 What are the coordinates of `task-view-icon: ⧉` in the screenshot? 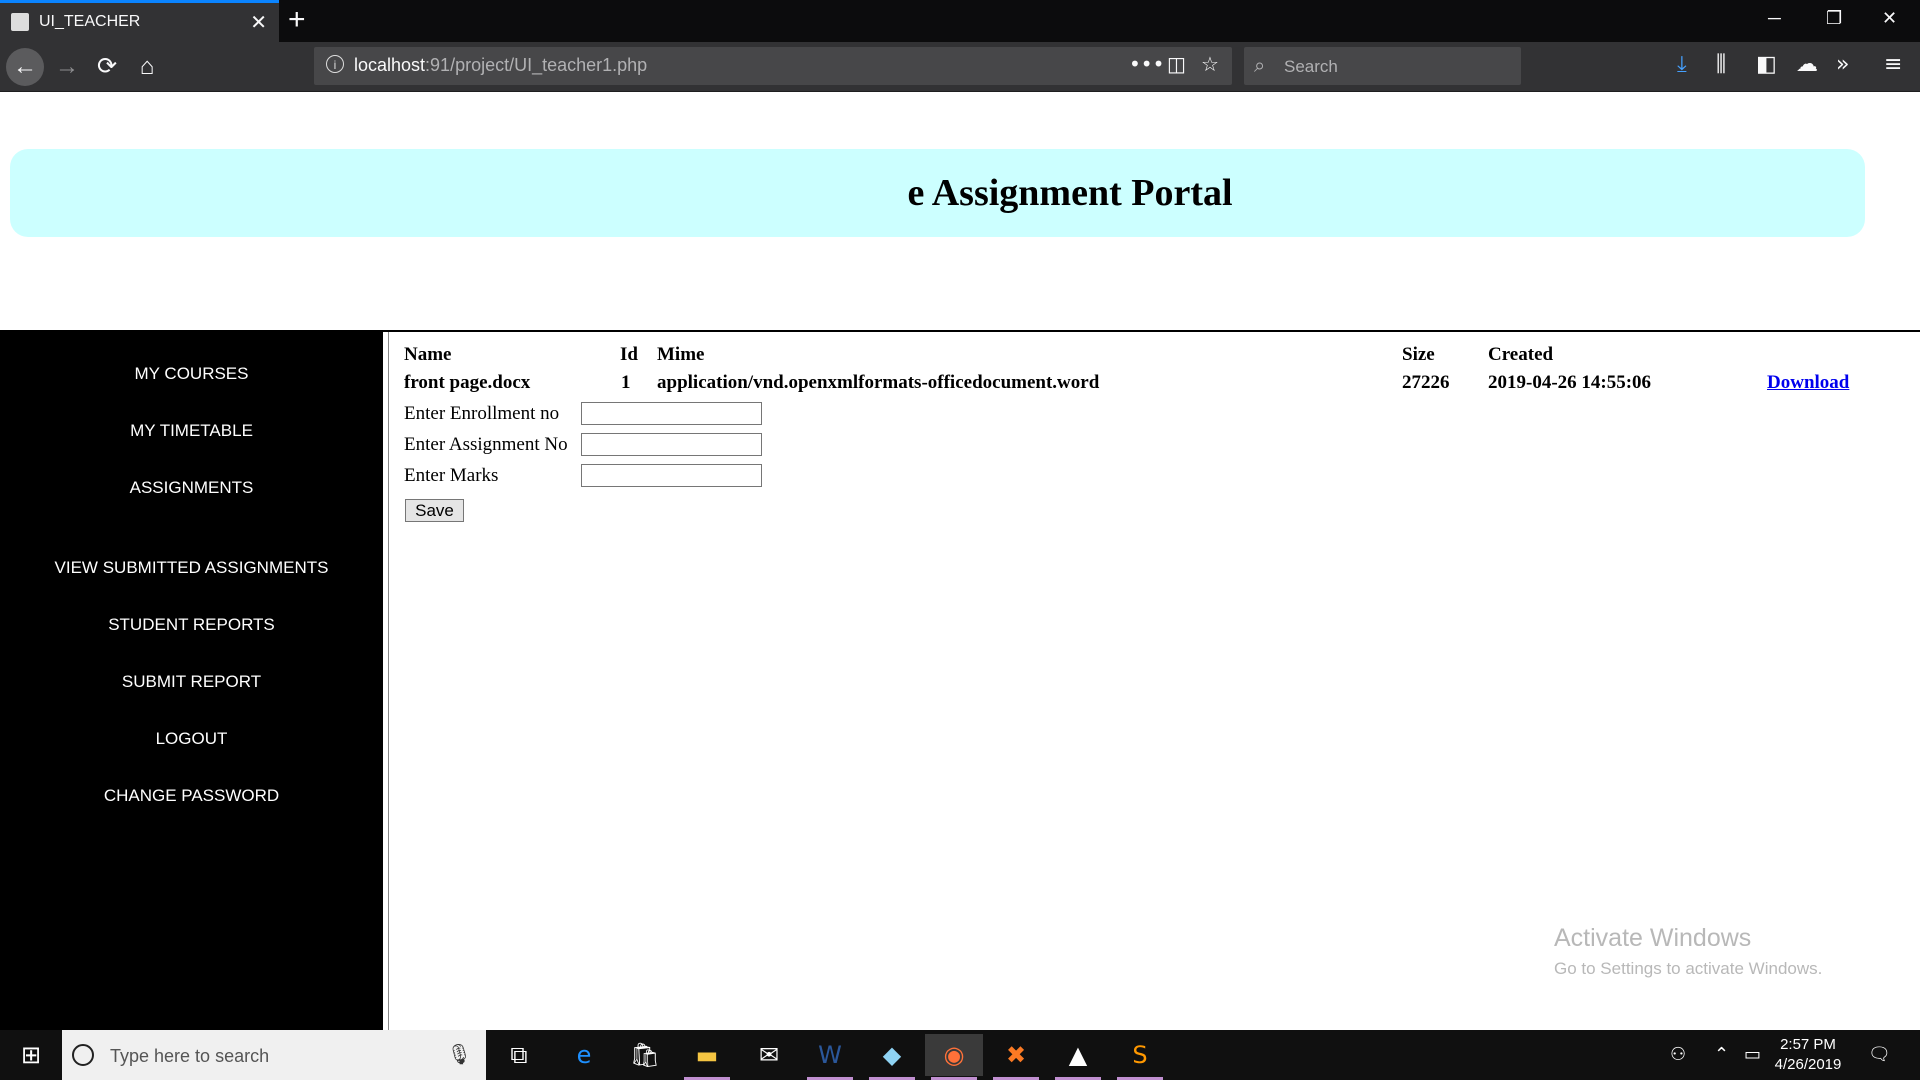 It's located at (519, 1055).